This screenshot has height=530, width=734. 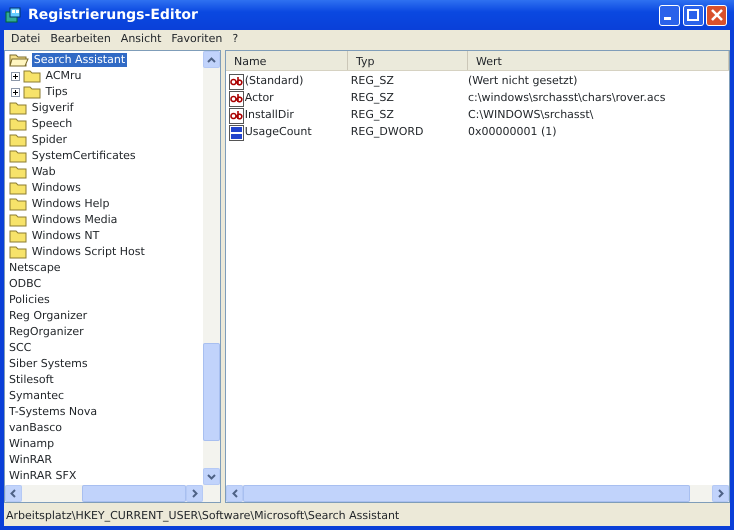 I want to click on tree-item: Spider, so click(x=50, y=140).